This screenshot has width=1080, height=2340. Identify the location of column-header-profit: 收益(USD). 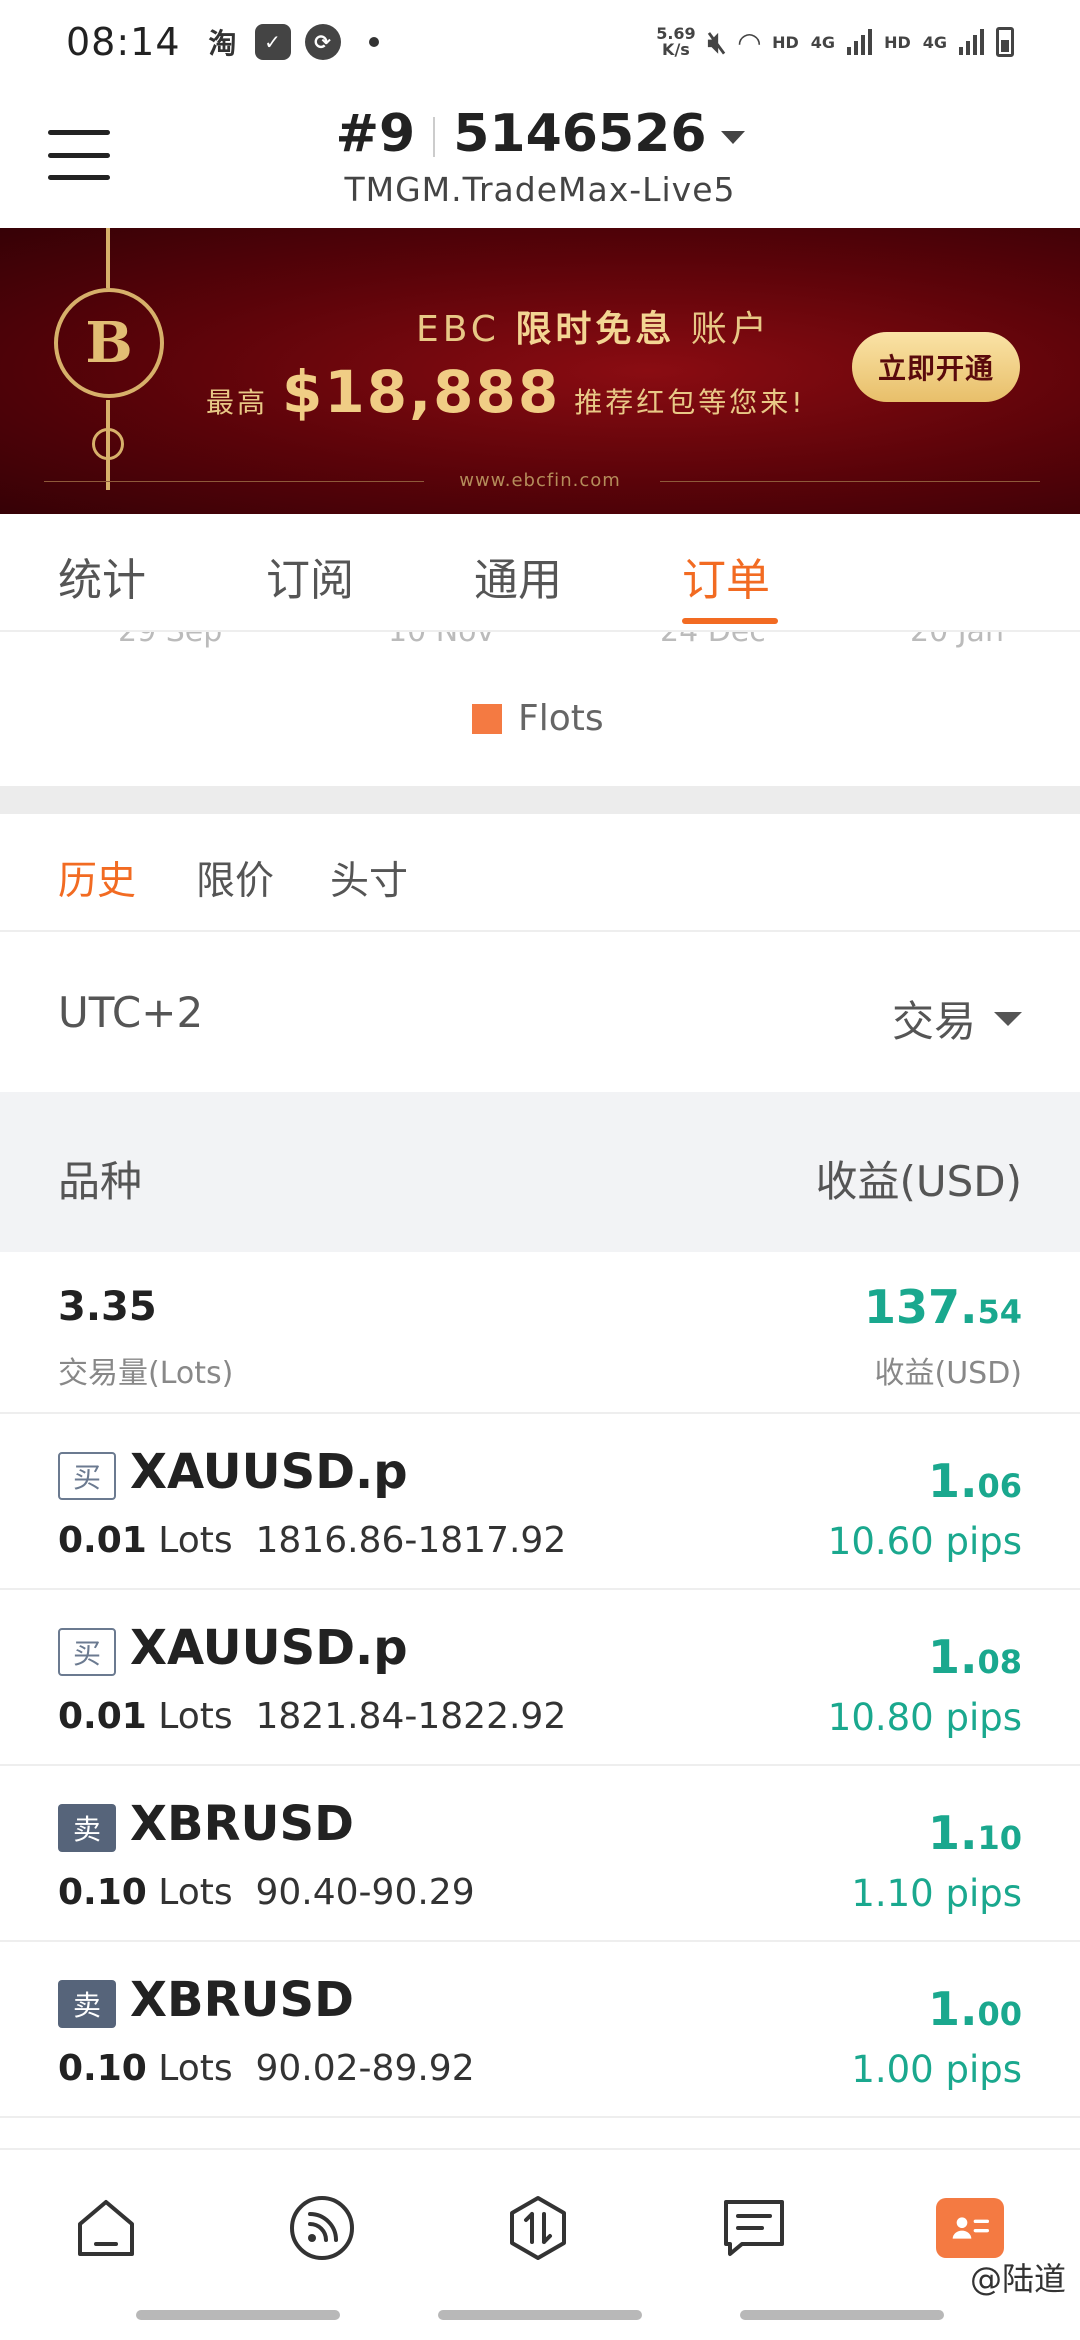
(918, 1181).